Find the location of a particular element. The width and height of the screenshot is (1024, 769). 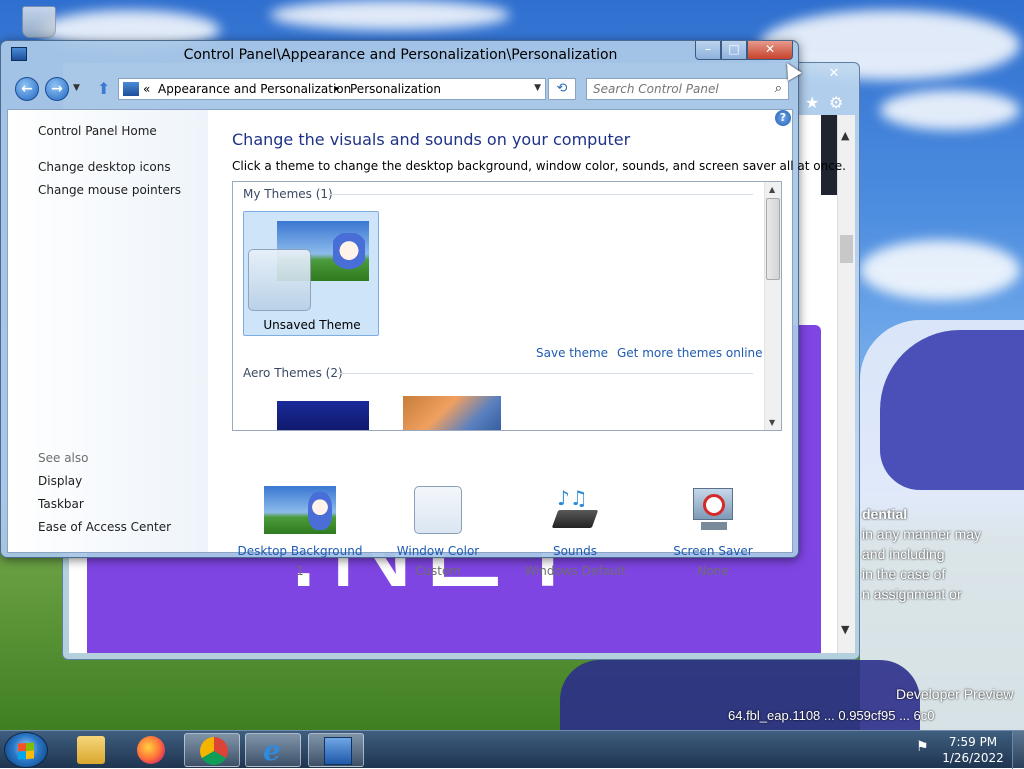

theme-list-scrollbar: ▲ ▼ is located at coordinates (772, 306).